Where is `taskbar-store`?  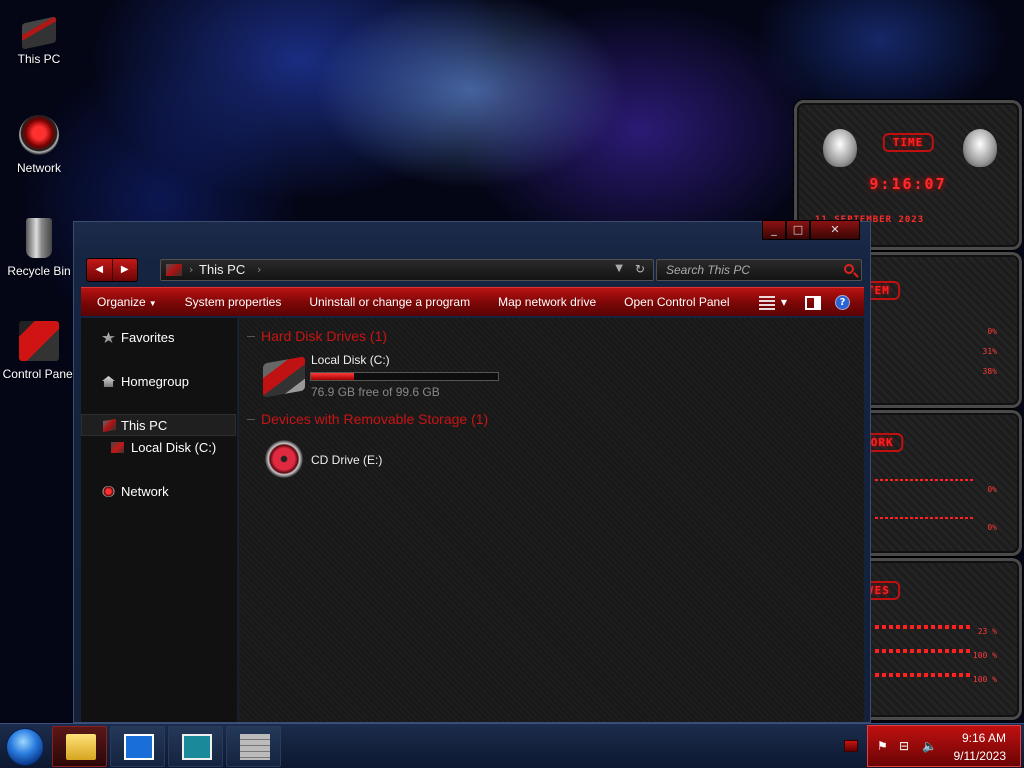
taskbar-store is located at coordinates (195, 746).